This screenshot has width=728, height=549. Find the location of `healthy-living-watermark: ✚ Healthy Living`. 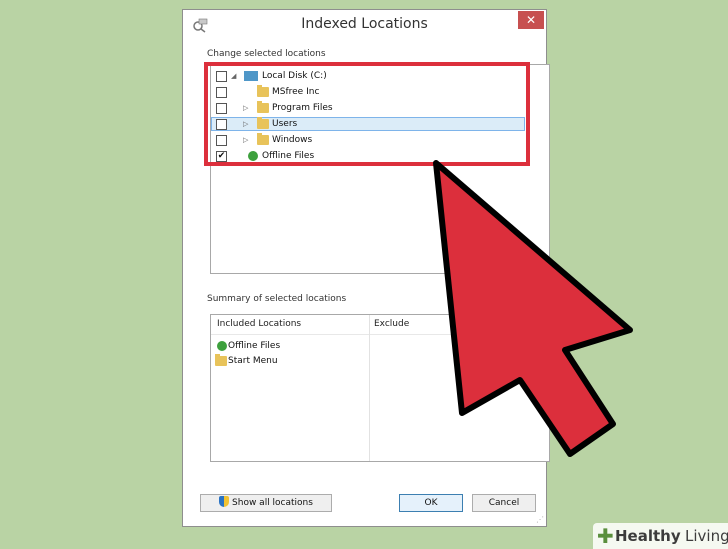

healthy-living-watermark: ✚ Healthy Living is located at coordinates (660, 536).